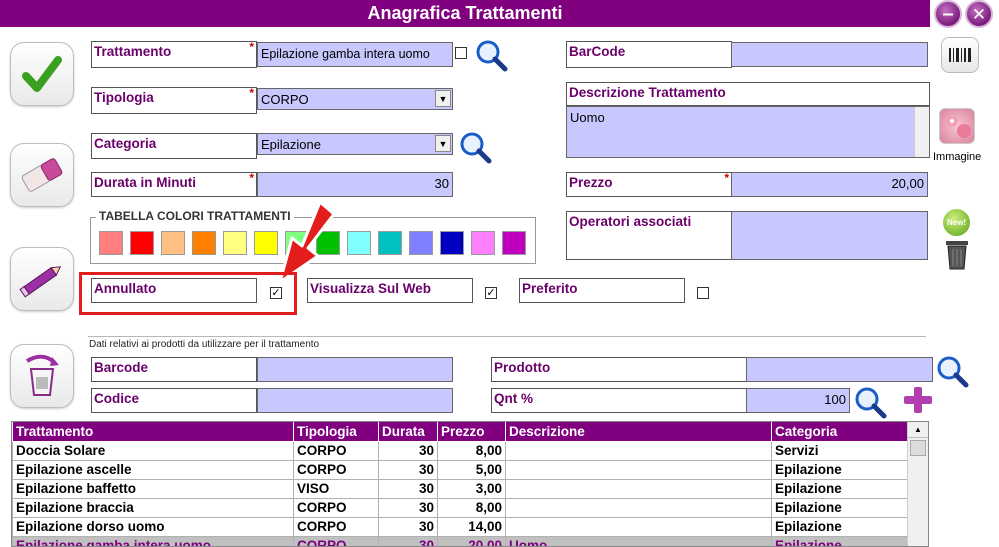  What do you see at coordinates (638, 432) in the screenshot?
I see `column-header: Descrizione` at bounding box center [638, 432].